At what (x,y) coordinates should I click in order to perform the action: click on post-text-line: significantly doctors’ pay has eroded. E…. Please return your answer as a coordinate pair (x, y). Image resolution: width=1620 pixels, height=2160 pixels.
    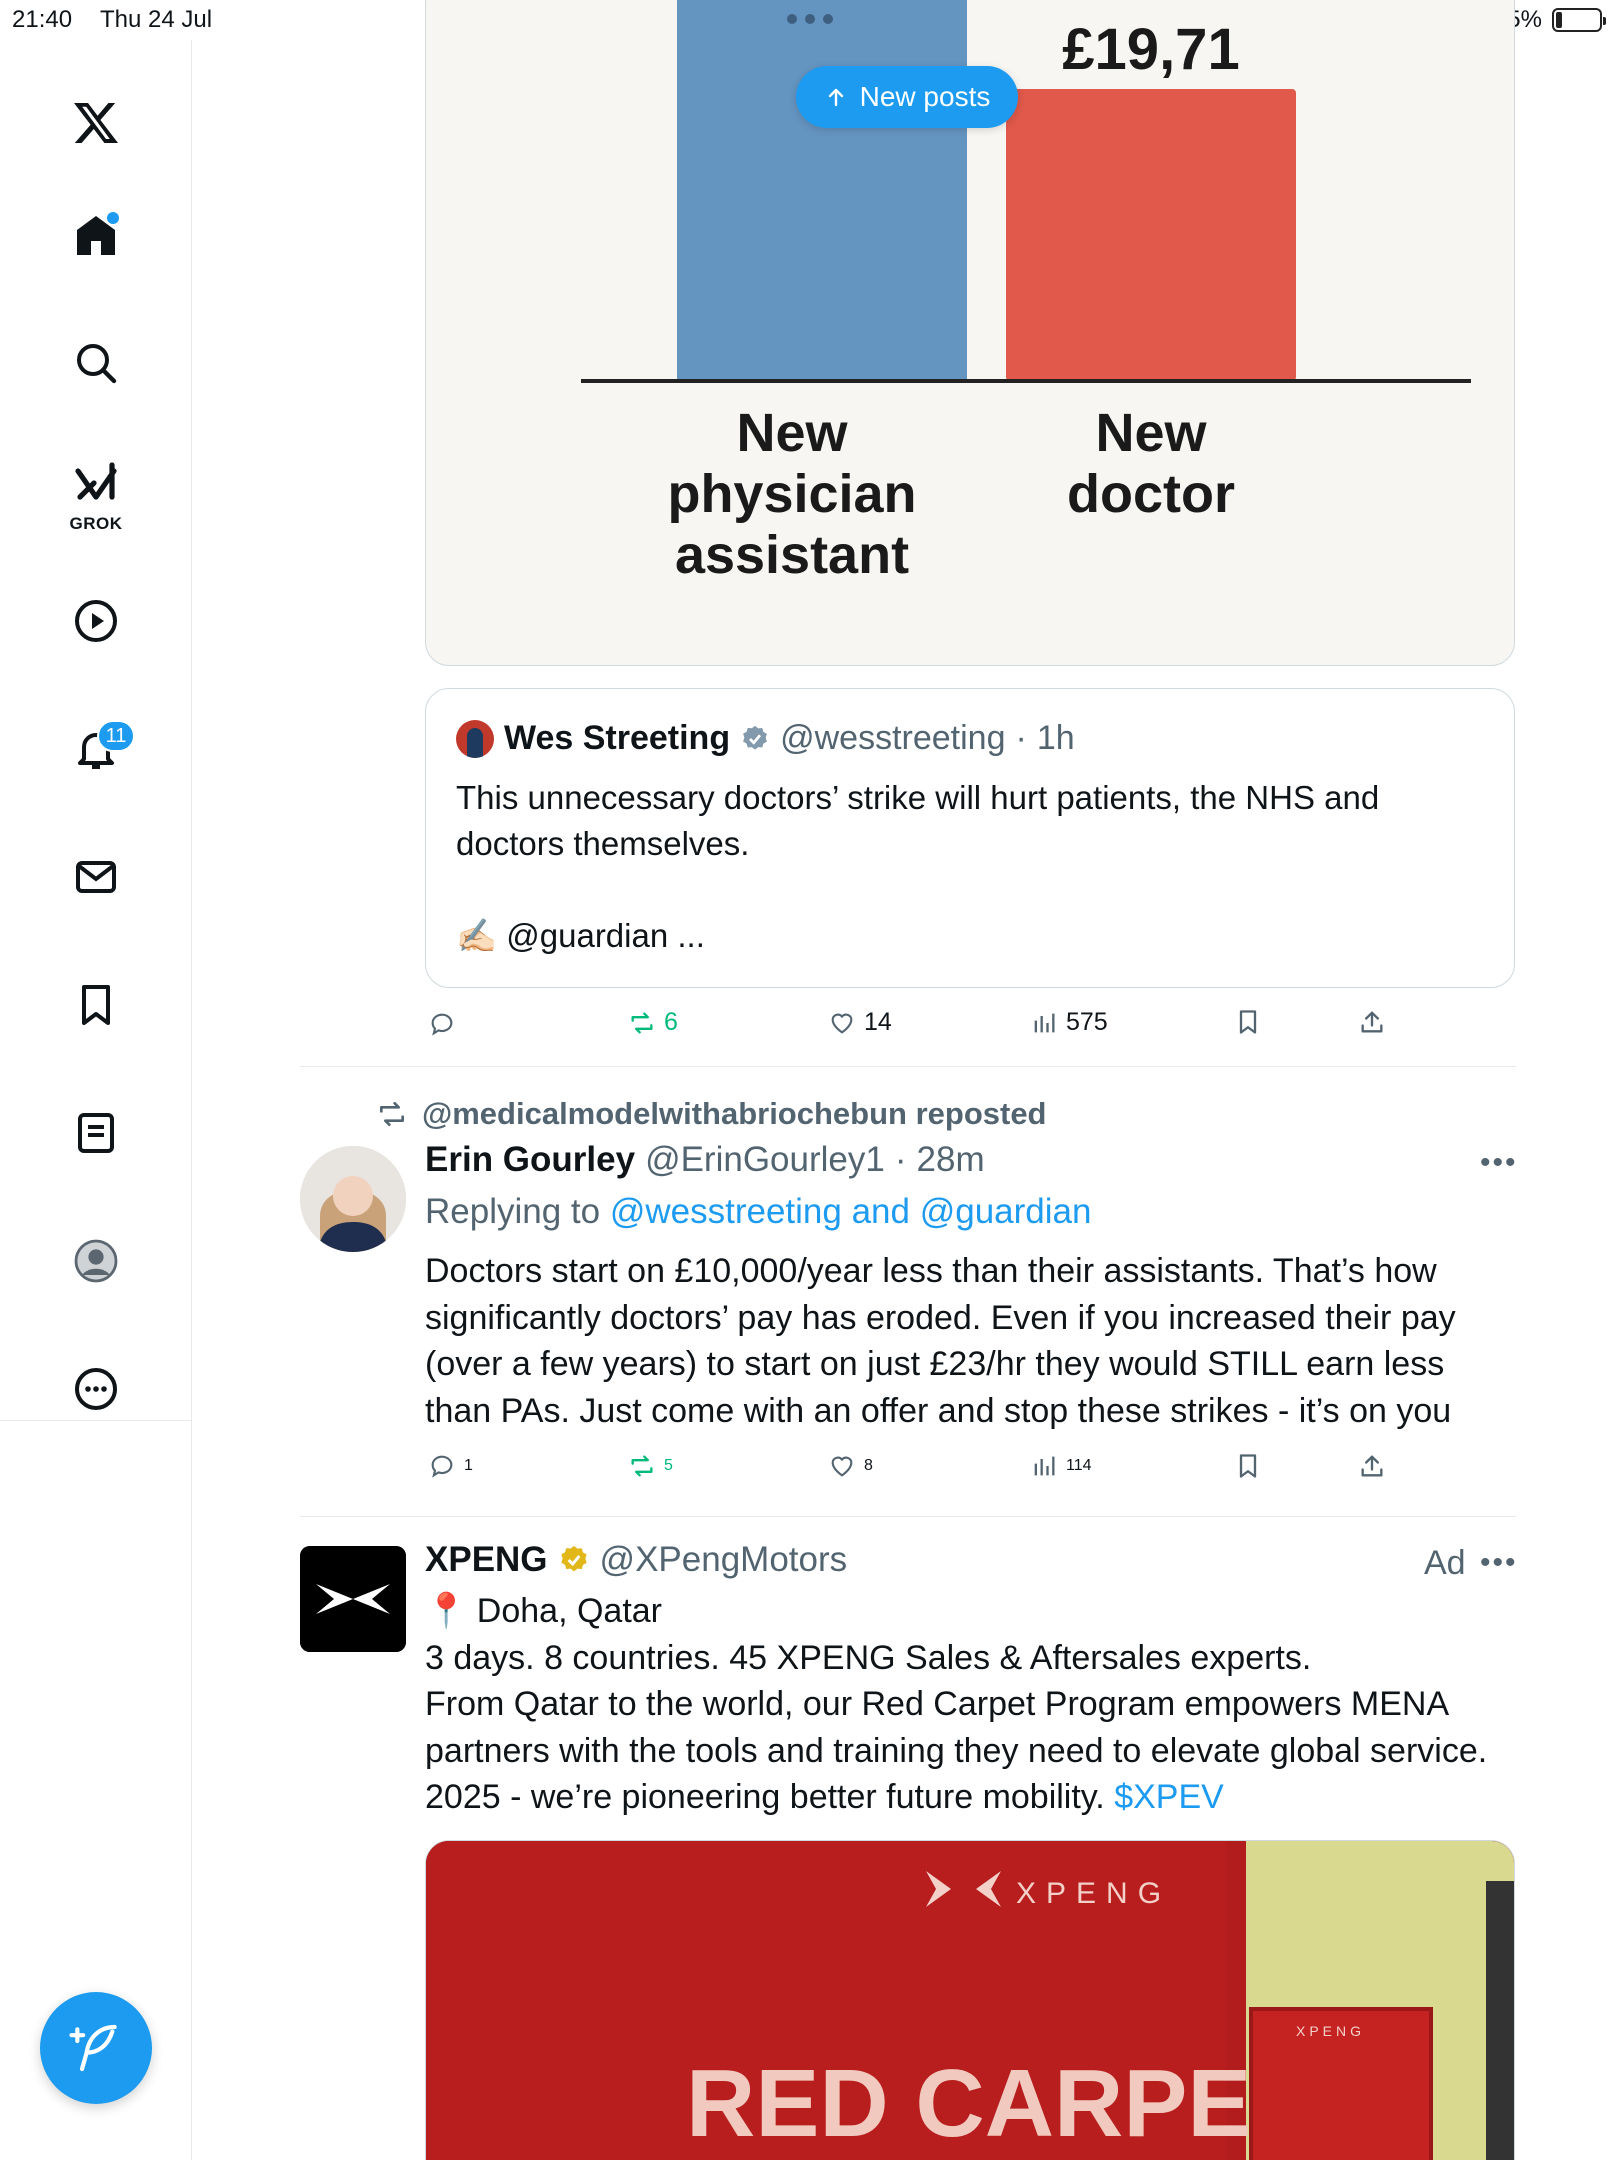
    Looking at the image, I should click on (940, 1317).